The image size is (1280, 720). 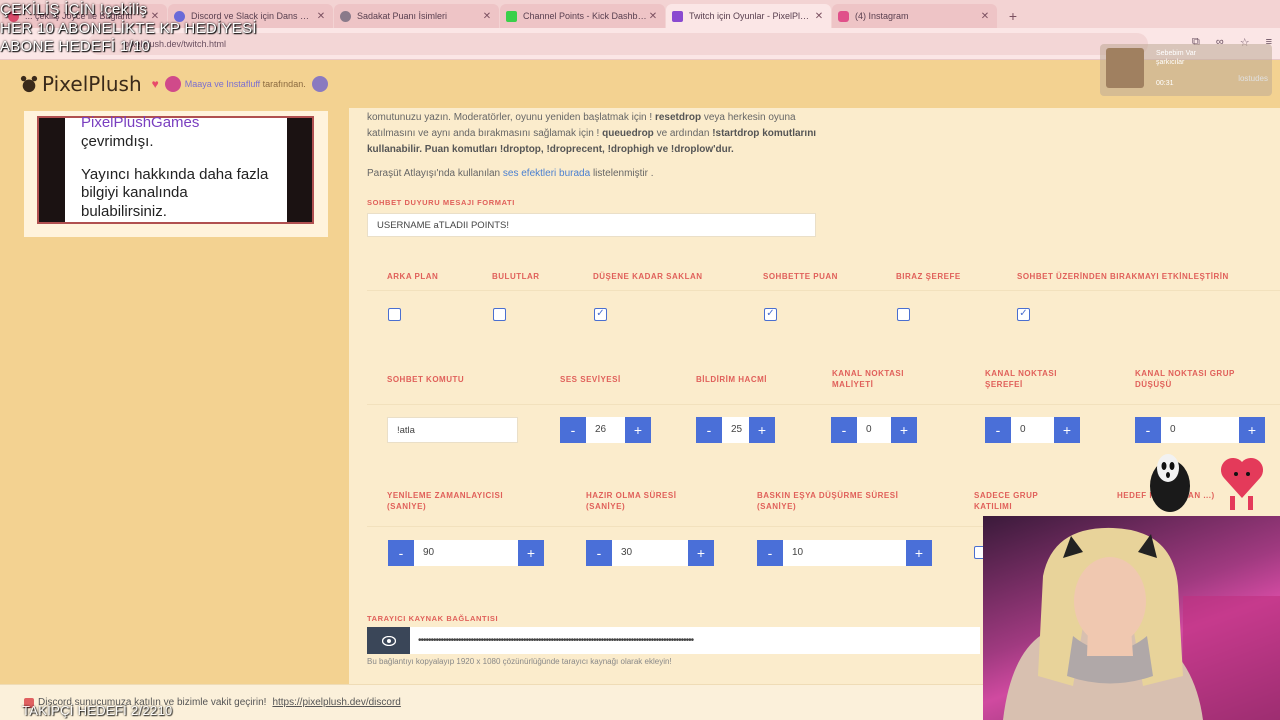 I want to click on sound-effects-text: listelenmiştir ., so click(x=623, y=173).